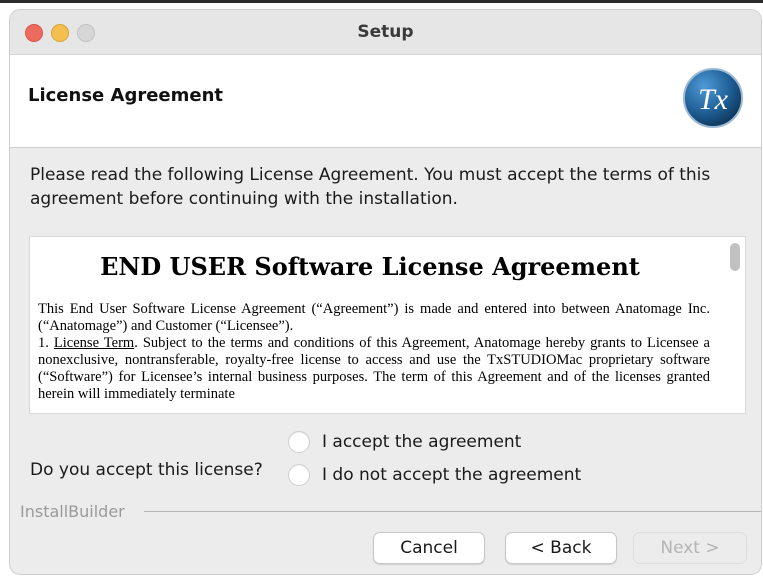 The image size is (763, 576). I want to click on decline-option: I do not accept the agreement, so click(434, 475).